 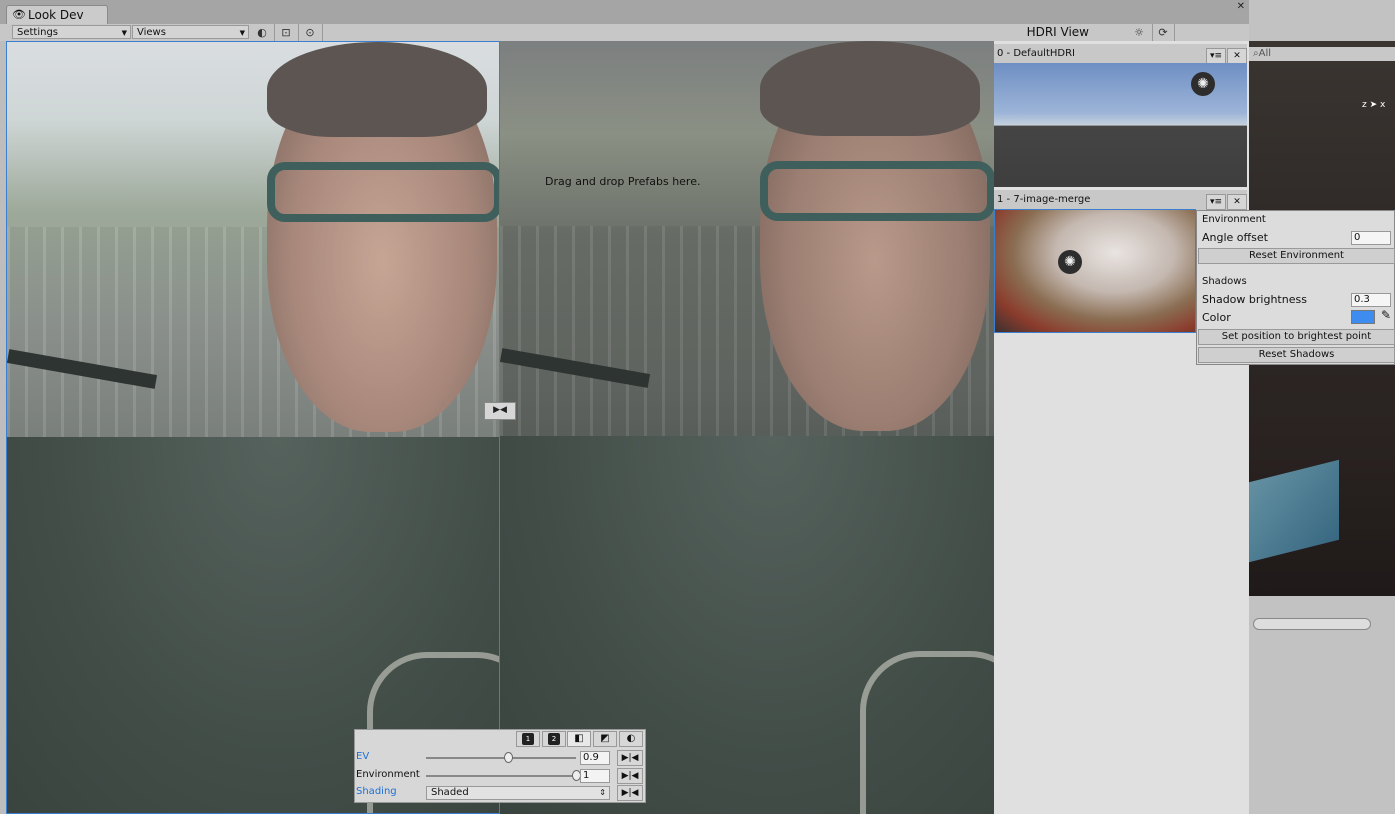 I want to click on reset-view-icon: ⊙, so click(x=310, y=32).